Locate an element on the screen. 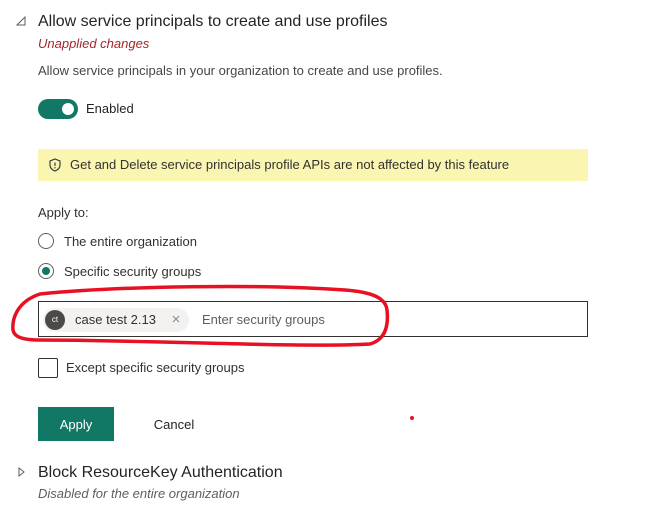 This screenshot has height=522, width=652. expander-closed-icon is located at coordinates (21, 472).